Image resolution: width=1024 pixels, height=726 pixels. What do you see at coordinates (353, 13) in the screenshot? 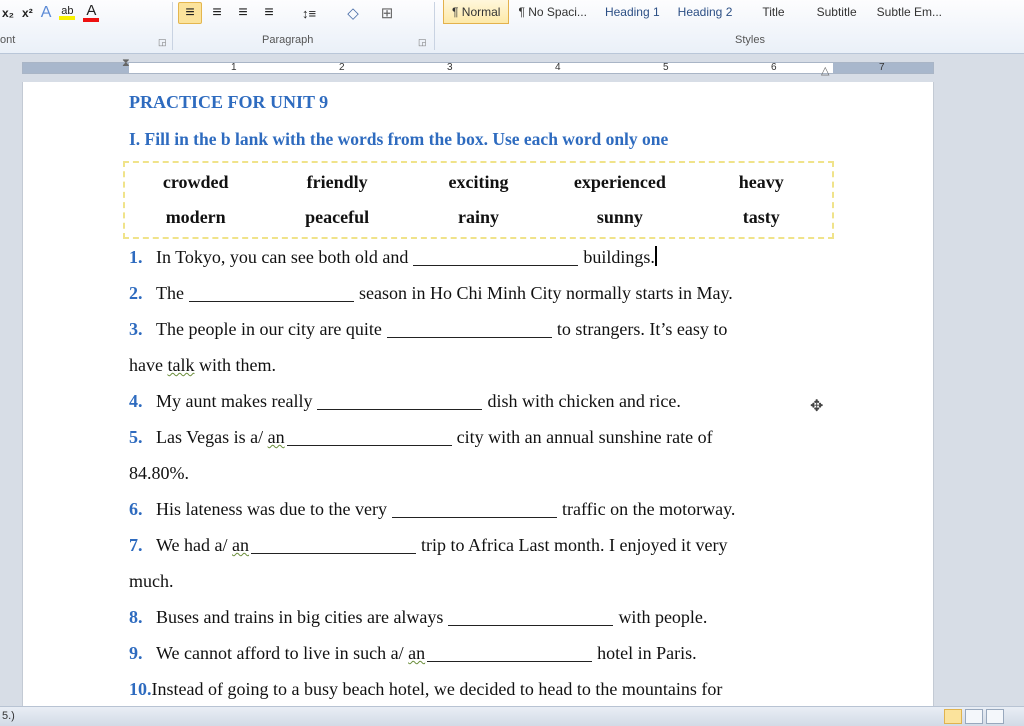
I see `shading-button: ◇` at bounding box center [353, 13].